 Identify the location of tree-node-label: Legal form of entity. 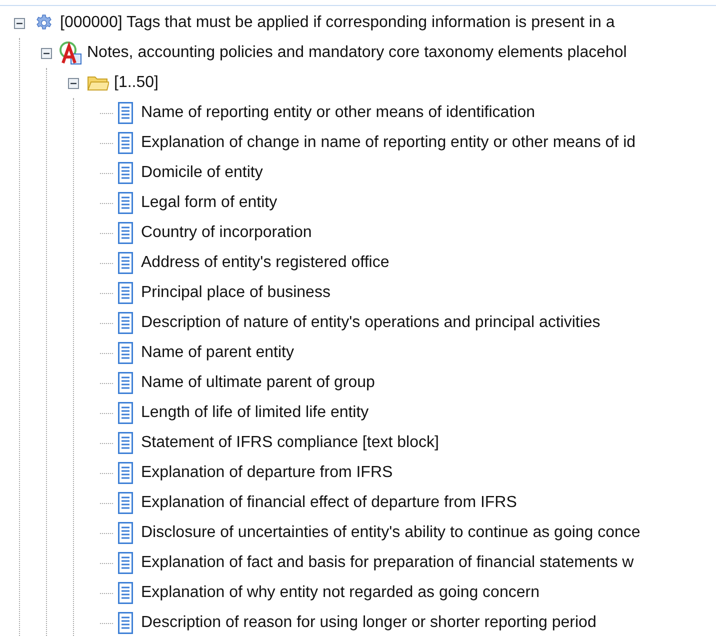
(209, 203).